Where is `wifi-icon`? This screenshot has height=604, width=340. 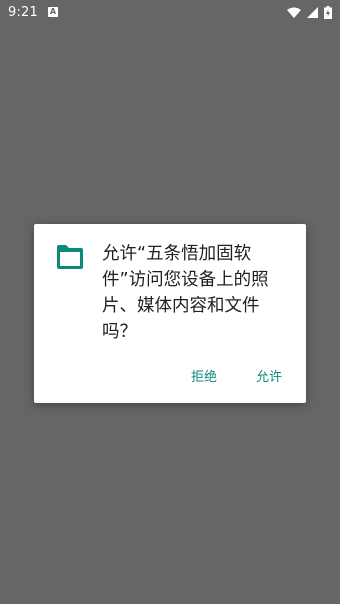
wifi-icon is located at coordinates (294, 12).